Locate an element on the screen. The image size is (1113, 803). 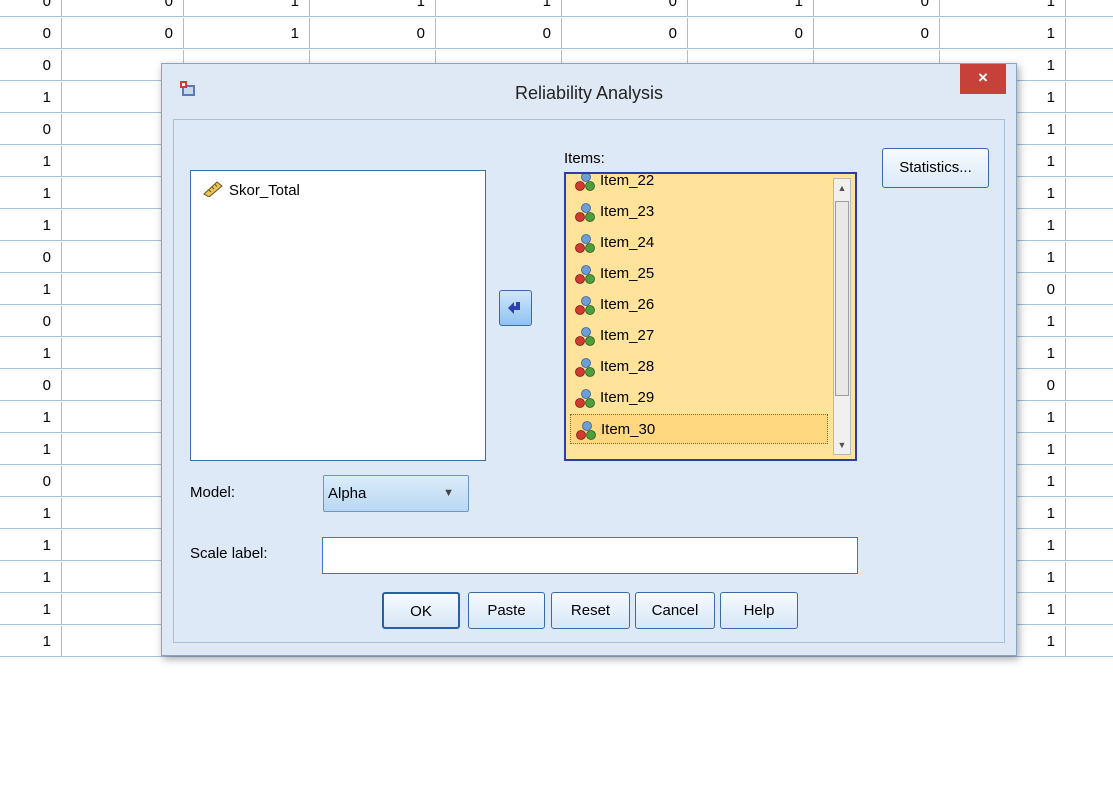
items-scrollbar: ▲ ▼ is located at coordinates (842, 316).